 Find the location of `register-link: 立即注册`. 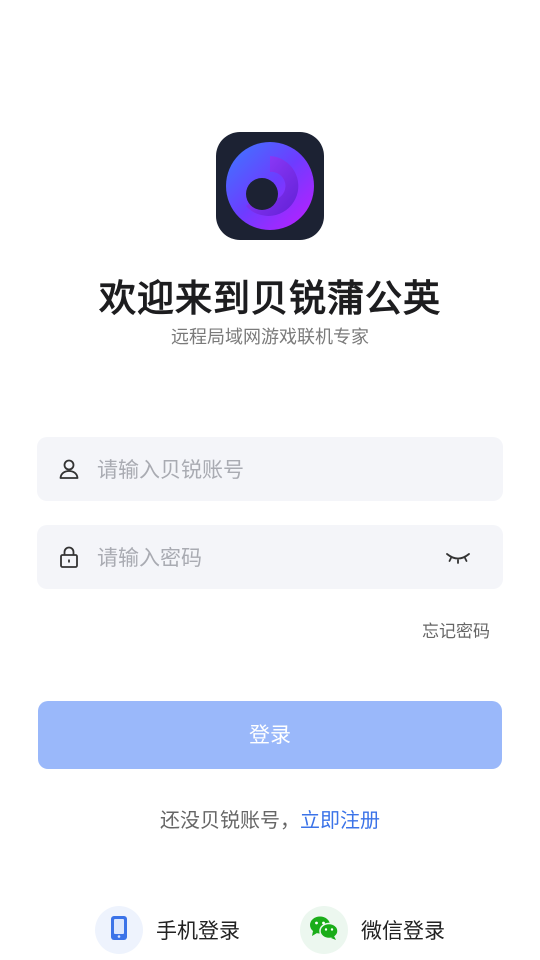

register-link: 立即注册 is located at coordinates (340, 820).